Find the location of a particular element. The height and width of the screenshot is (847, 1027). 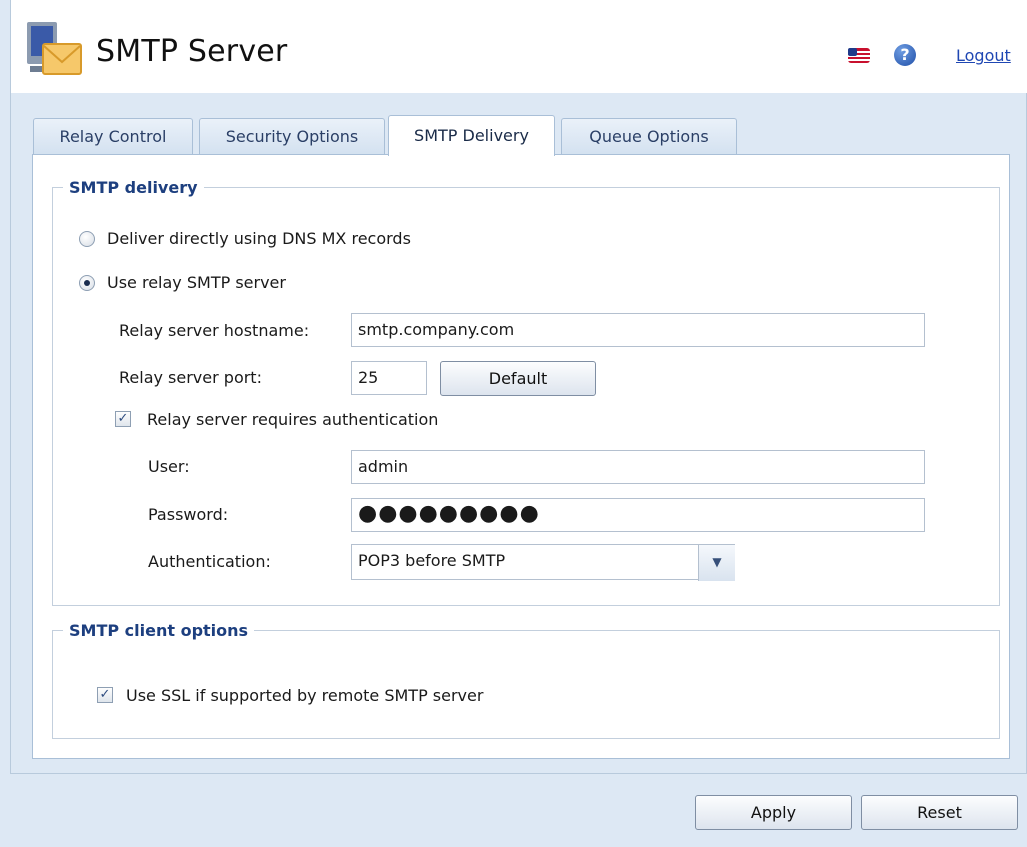

password-input: ●●●●●●●●● is located at coordinates (638, 515).